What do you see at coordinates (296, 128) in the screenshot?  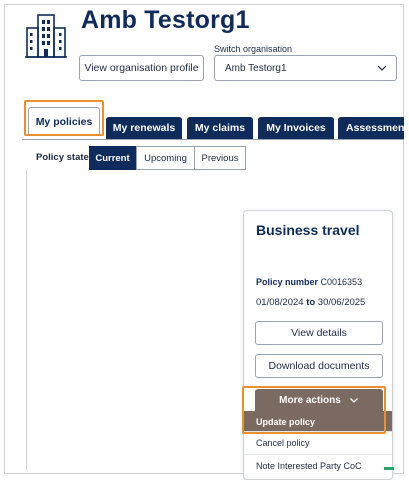 I see `tab-my-invoices: My Invoices` at bounding box center [296, 128].